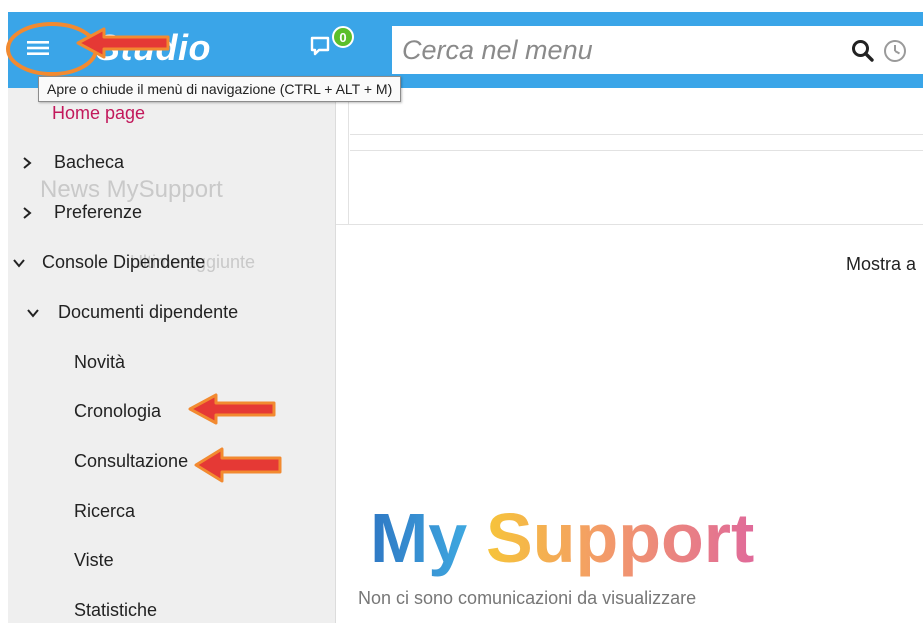 The height and width of the screenshot is (623, 923). I want to click on search-bar, so click(657, 50).